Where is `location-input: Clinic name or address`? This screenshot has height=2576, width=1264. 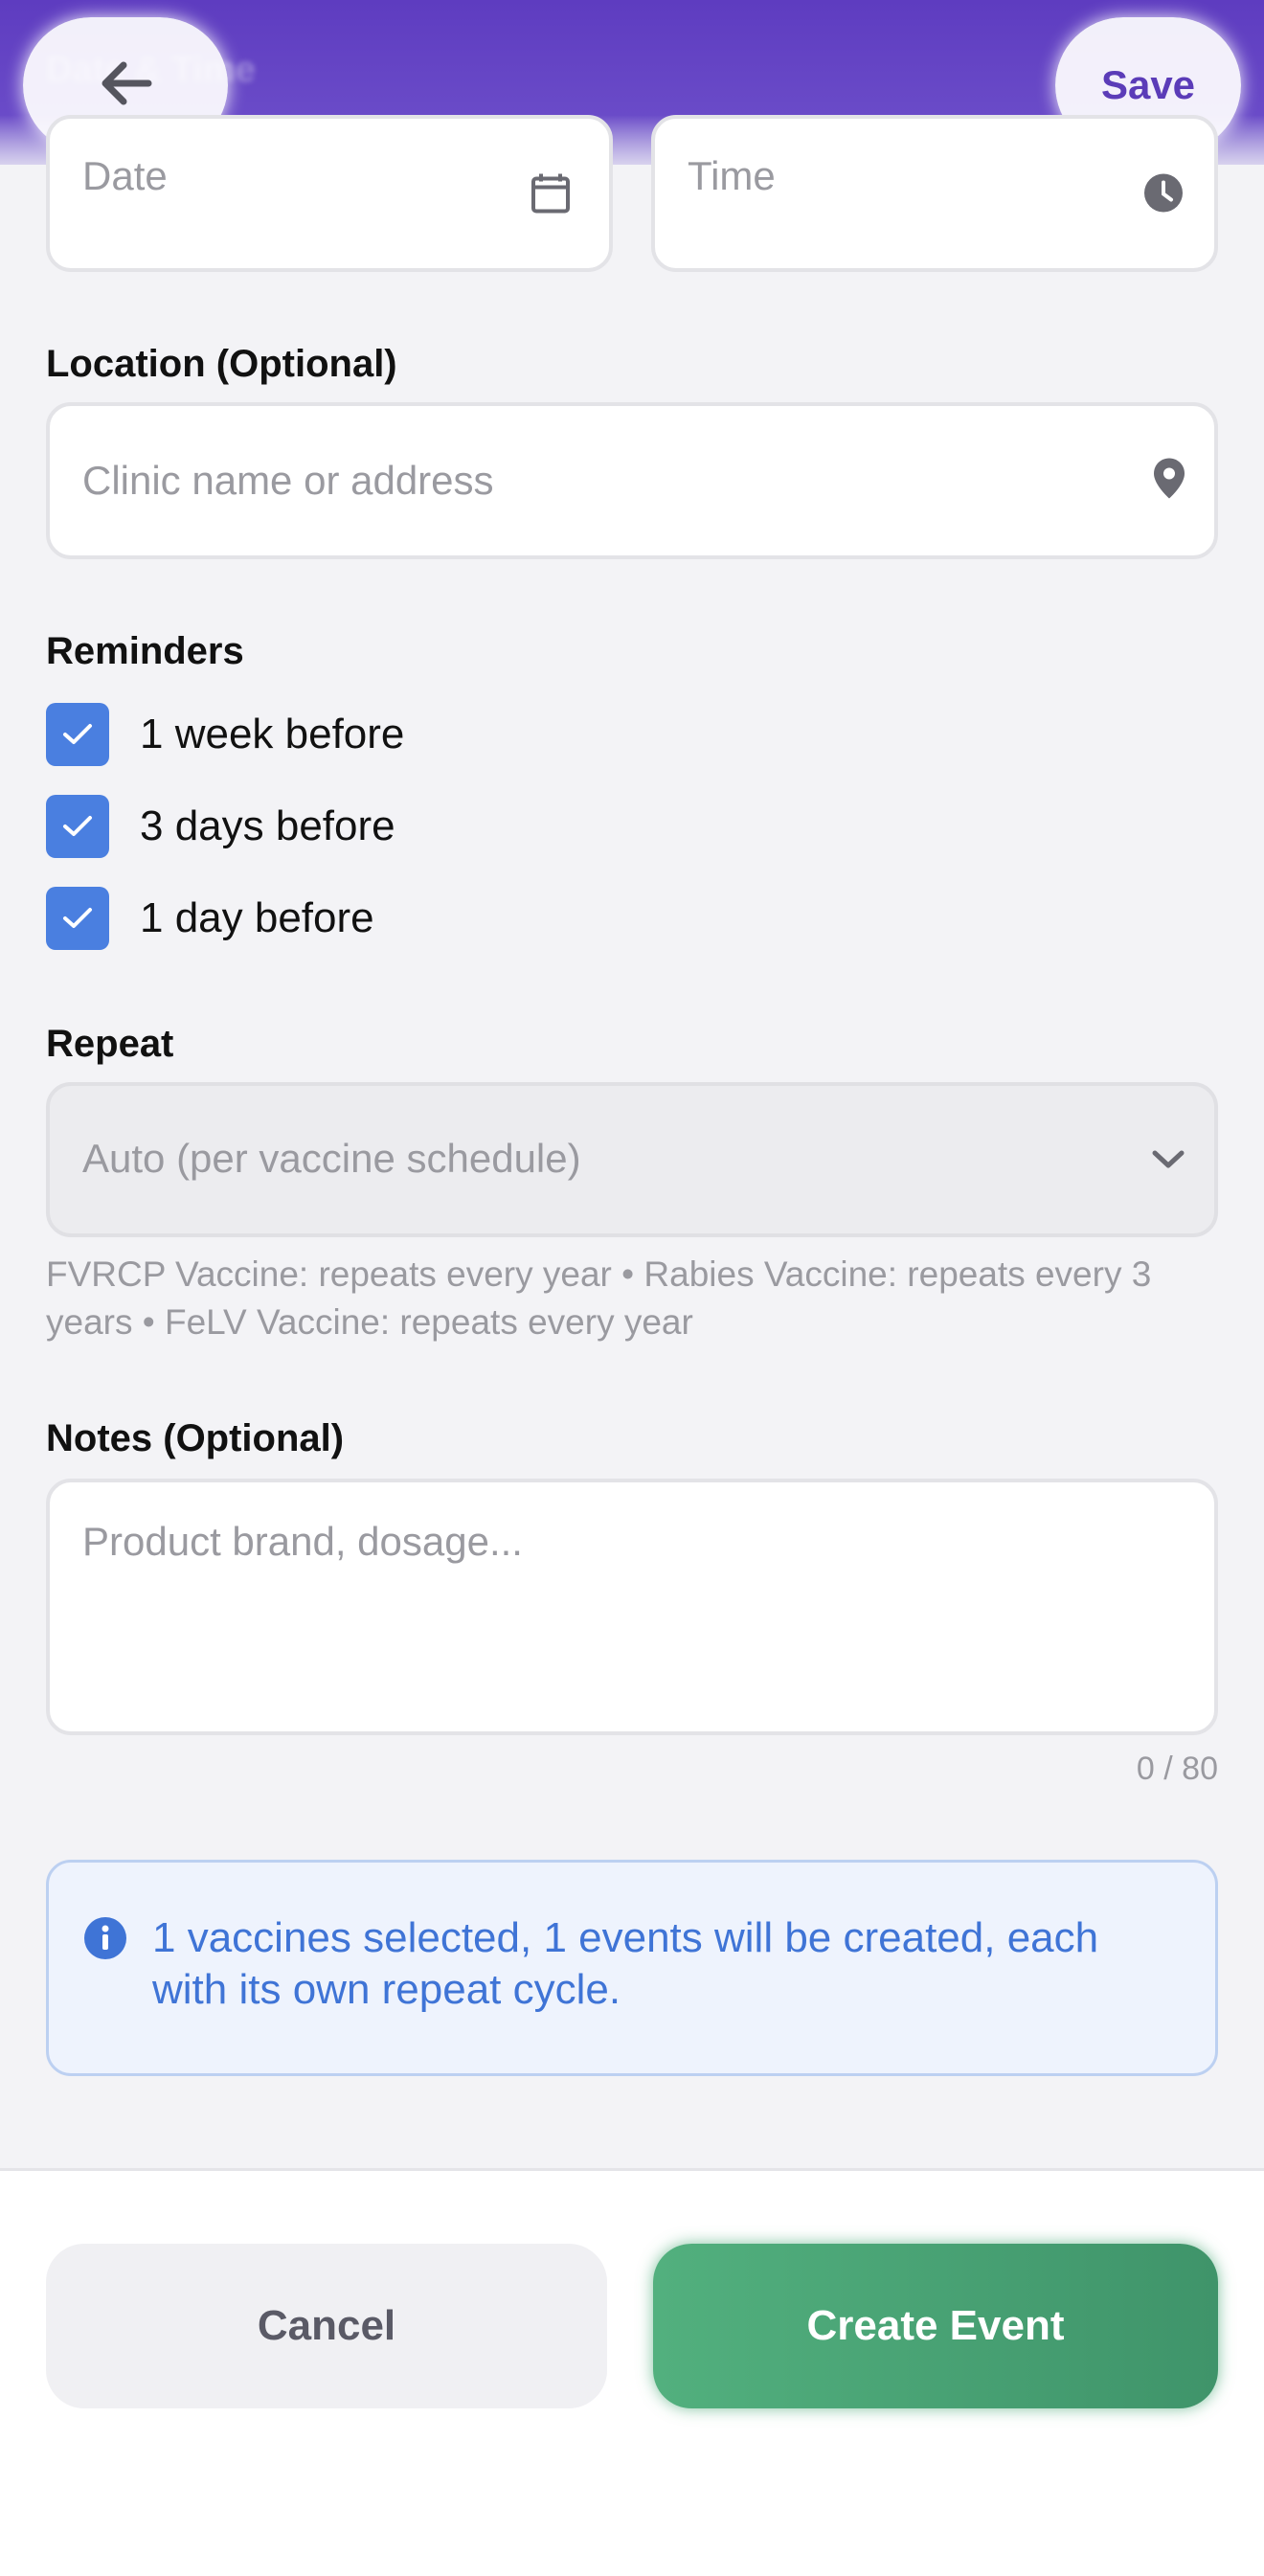 location-input: Clinic name or address is located at coordinates (632, 480).